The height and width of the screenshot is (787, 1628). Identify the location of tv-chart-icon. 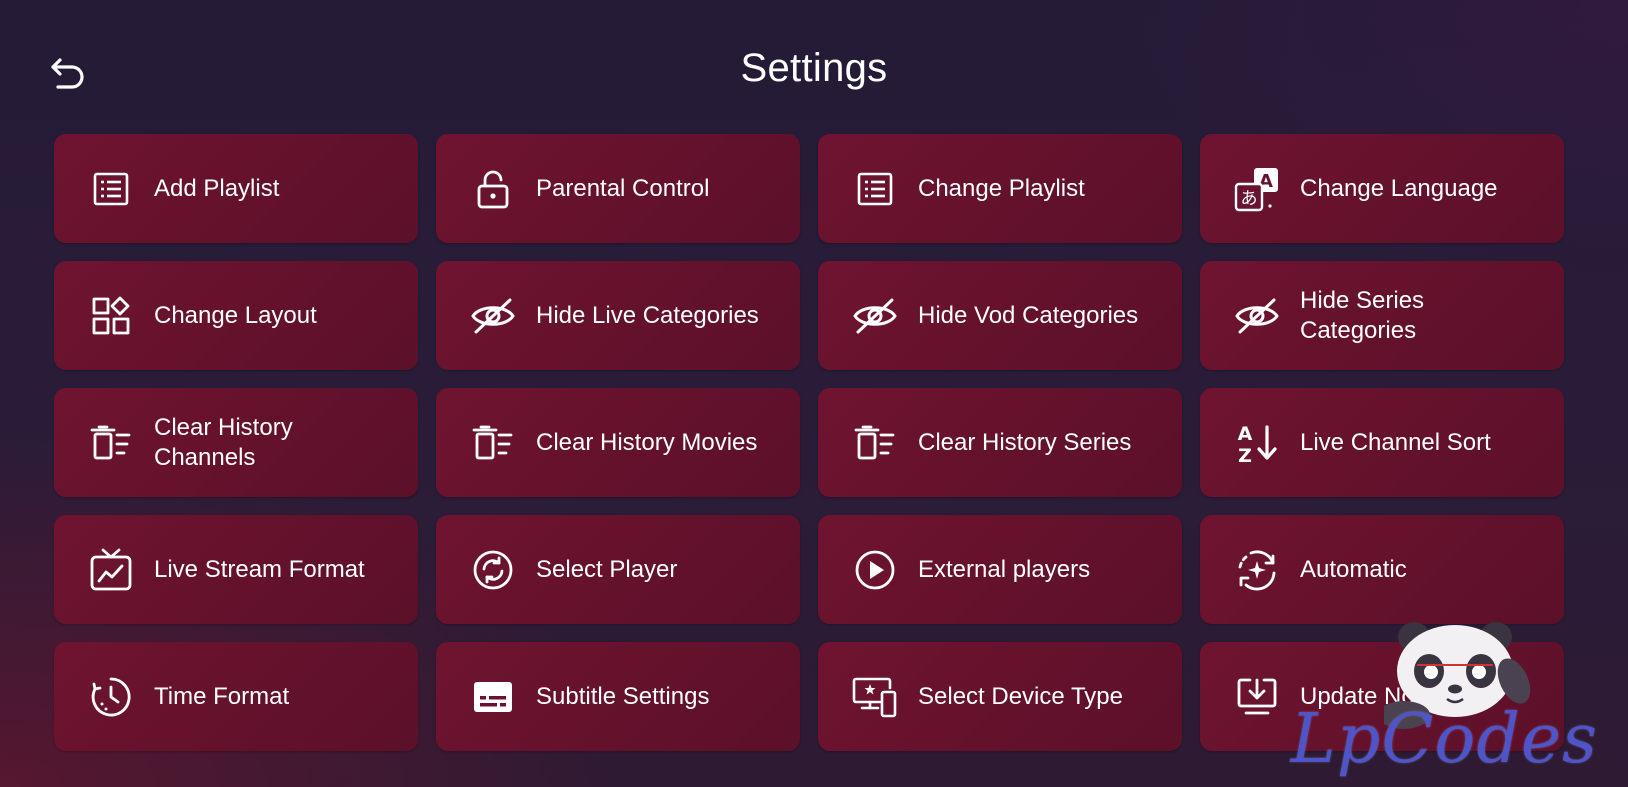
(111, 570).